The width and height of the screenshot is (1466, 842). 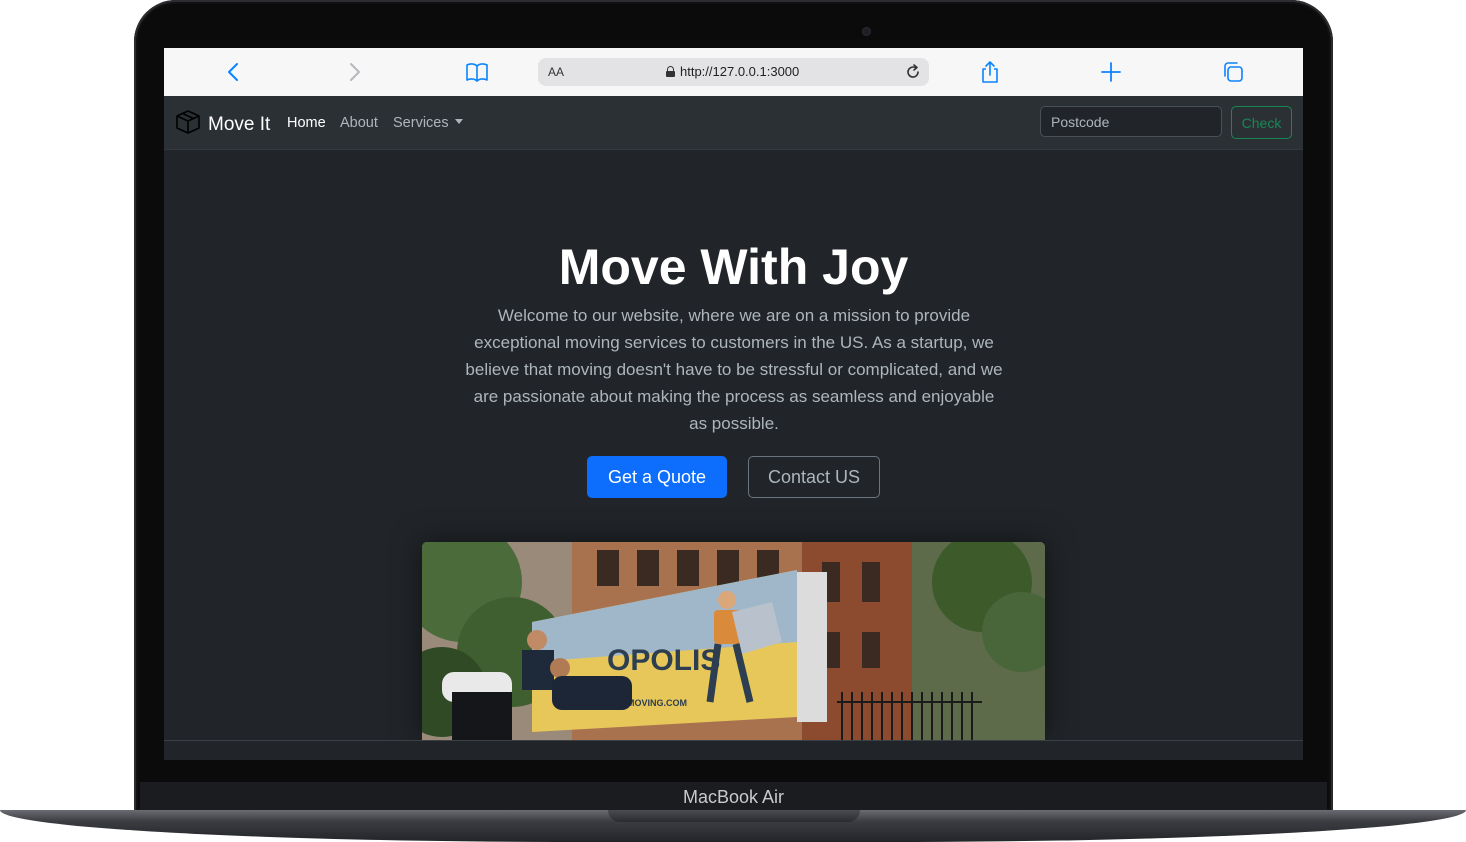 I want to click on new-tab-icon, so click(x=1111, y=72).